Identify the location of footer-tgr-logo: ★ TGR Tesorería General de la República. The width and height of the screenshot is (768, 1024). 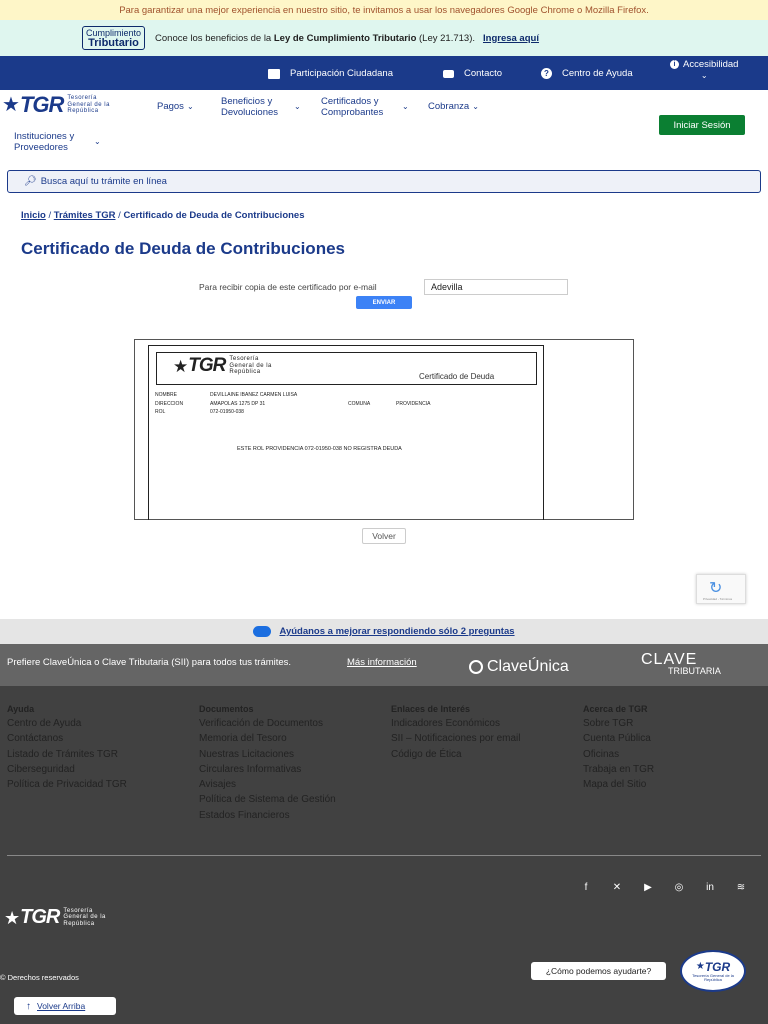
(55, 917).